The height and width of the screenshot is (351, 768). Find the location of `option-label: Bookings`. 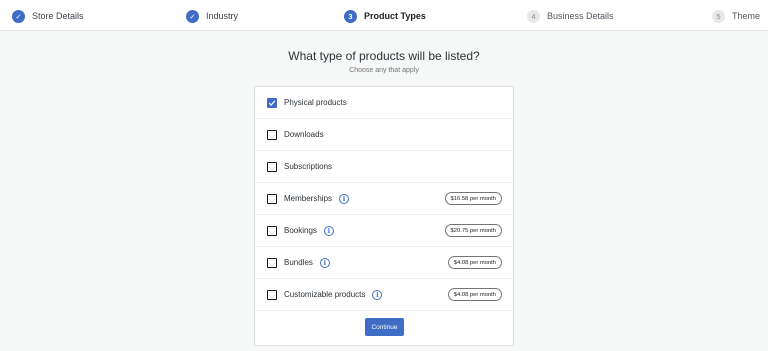

option-label: Bookings is located at coordinates (300, 230).